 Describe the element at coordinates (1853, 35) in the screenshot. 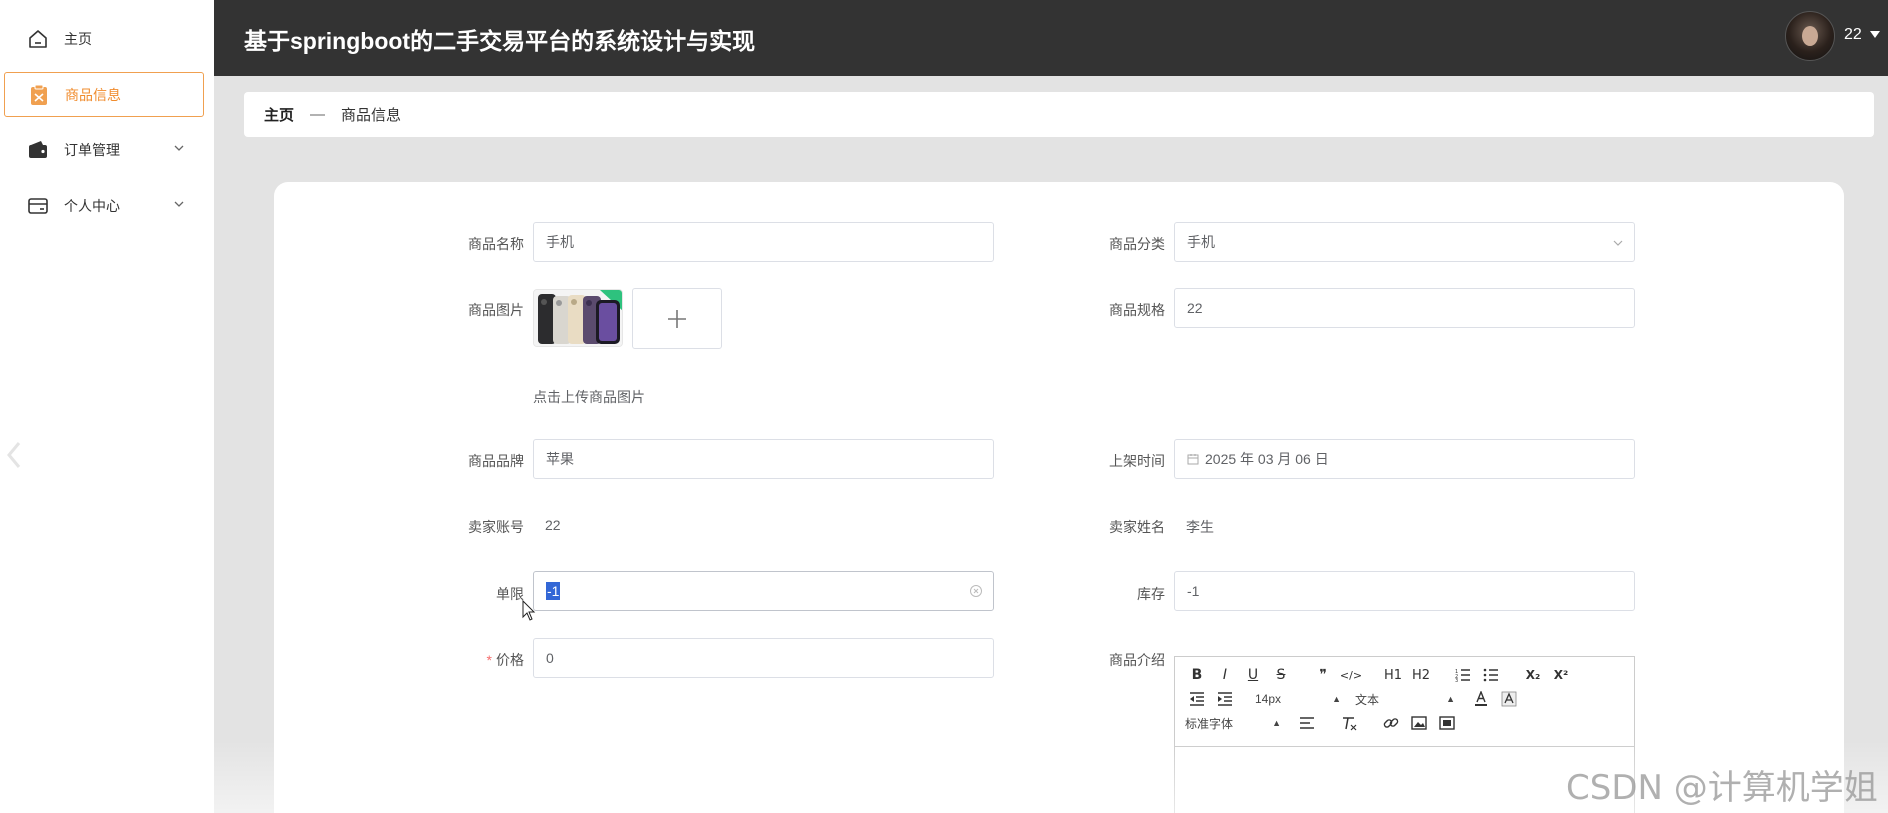

I see `user-name: 22` at that location.